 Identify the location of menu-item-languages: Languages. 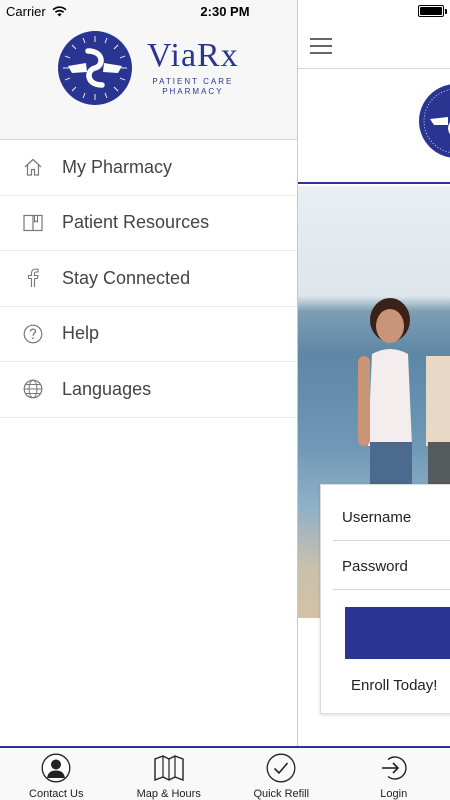
(148, 390).